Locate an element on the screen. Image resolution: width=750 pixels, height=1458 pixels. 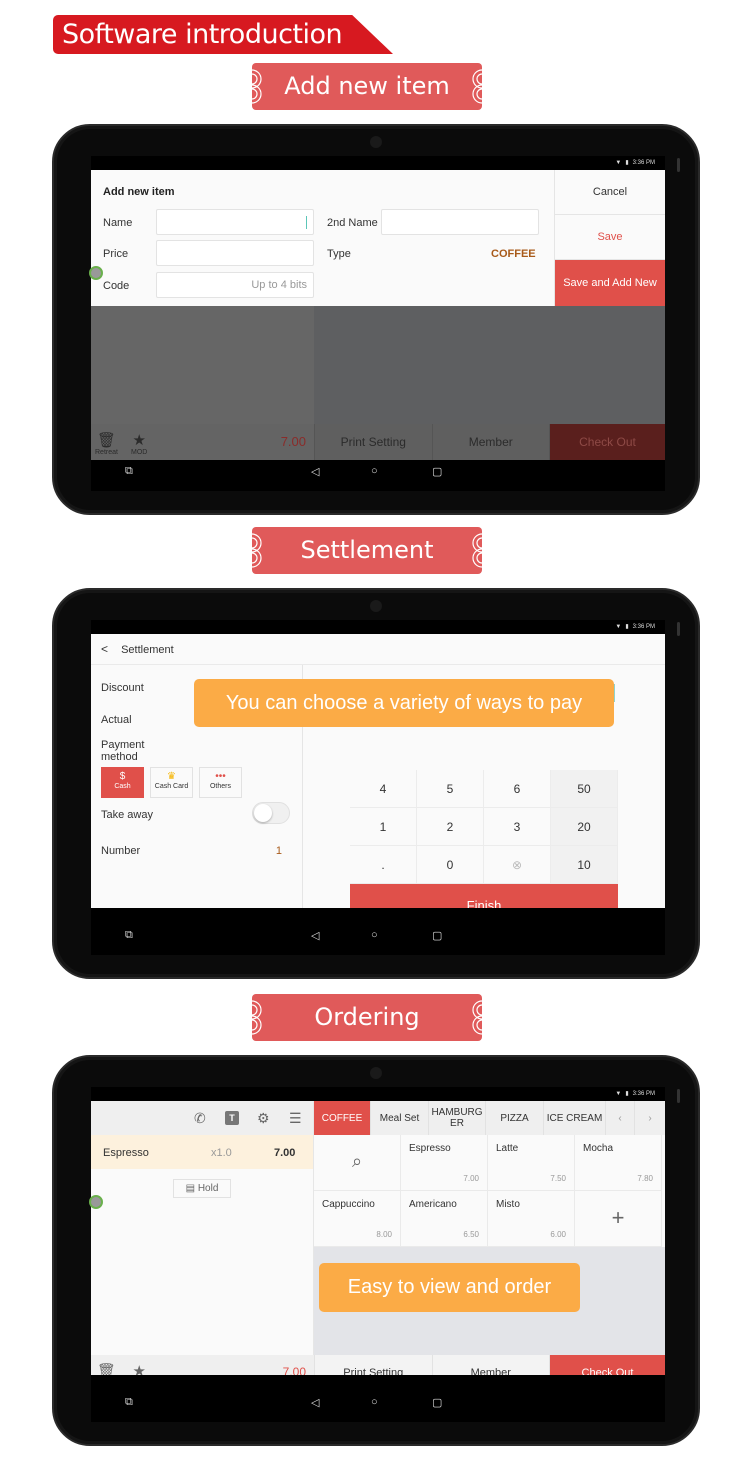
toggle-knob is located at coordinates (263, 813).